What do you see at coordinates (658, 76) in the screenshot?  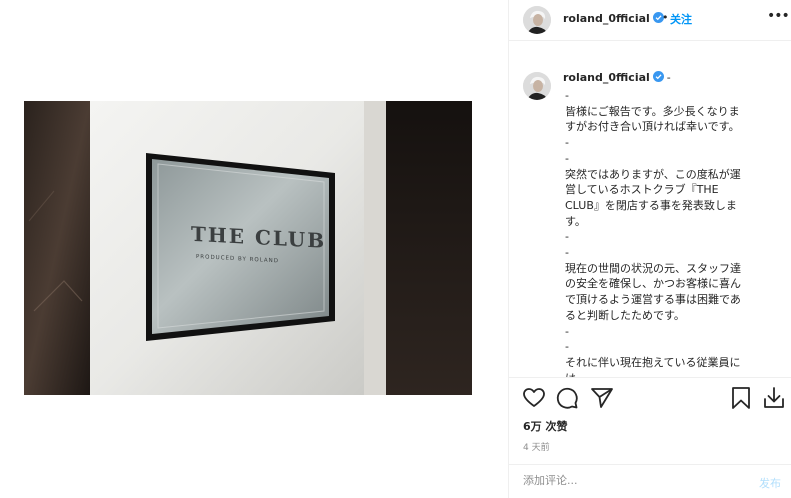 I see `verified-badge-icon` at bounding box center [658, 76].